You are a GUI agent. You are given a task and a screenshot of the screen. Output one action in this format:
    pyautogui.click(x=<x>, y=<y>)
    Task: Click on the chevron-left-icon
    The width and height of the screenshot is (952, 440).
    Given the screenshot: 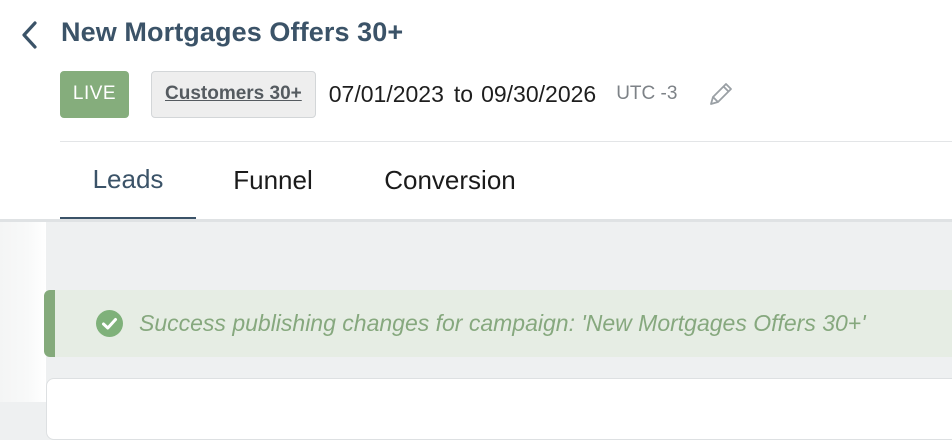 What is the action you would take?
    pyautogui.click(x=29, y=35)
    